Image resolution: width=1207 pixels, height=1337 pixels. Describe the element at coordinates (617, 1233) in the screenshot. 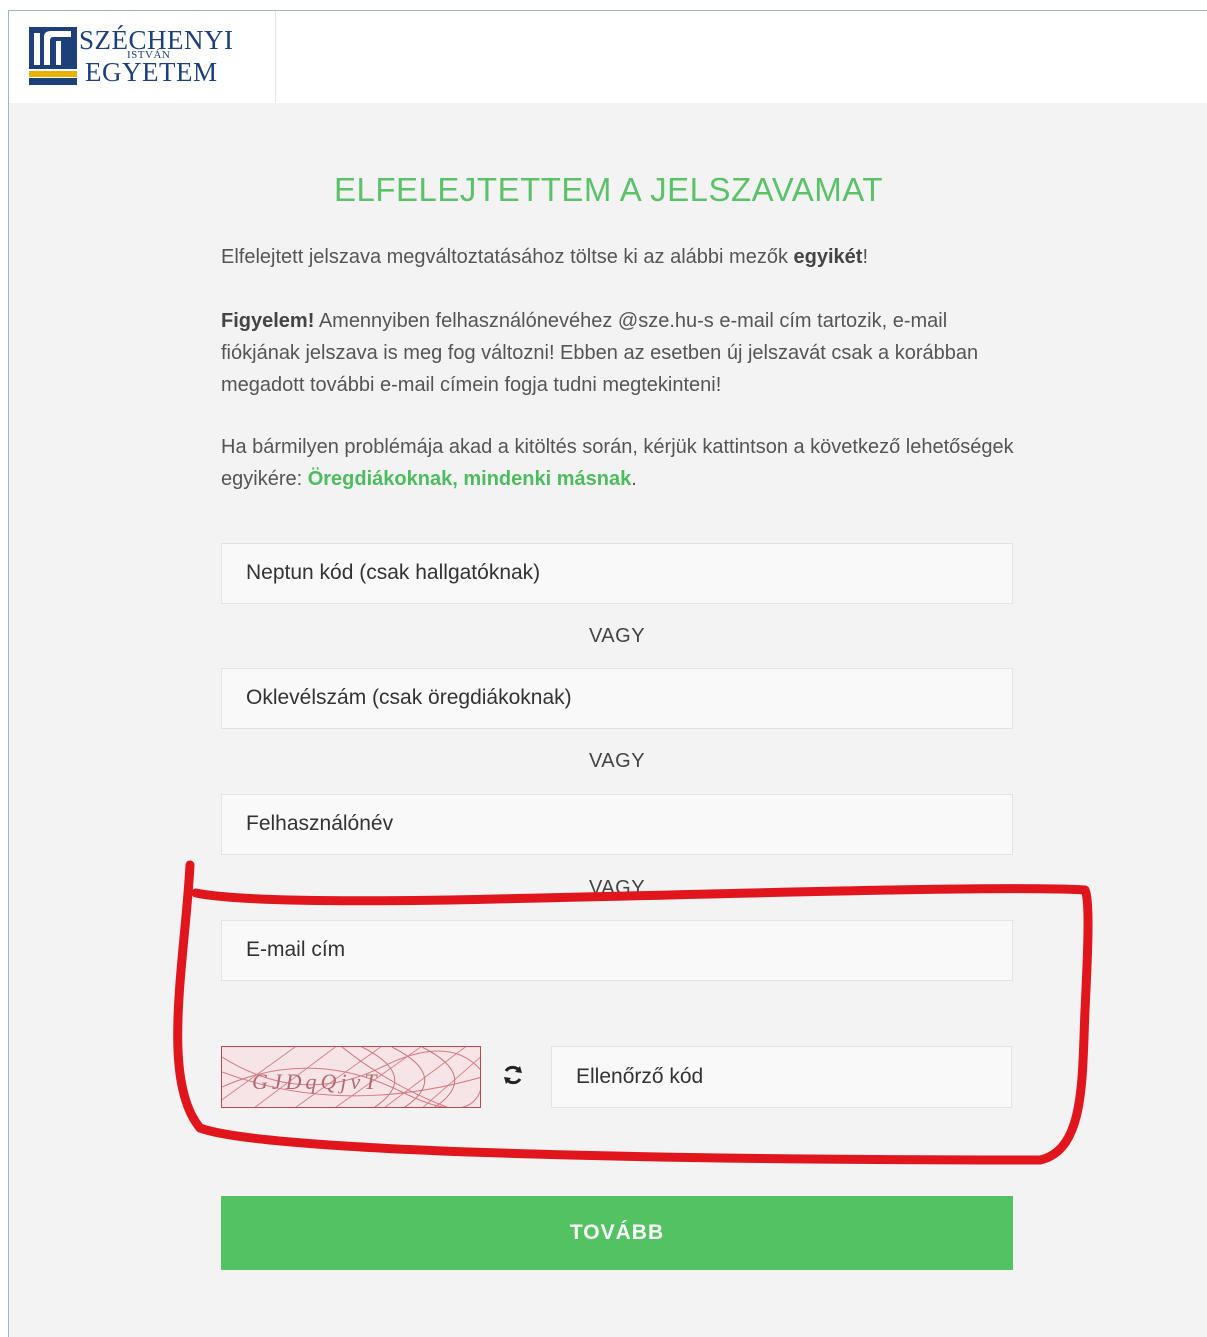

I see `continue-button: TOVÁBB` at that location.